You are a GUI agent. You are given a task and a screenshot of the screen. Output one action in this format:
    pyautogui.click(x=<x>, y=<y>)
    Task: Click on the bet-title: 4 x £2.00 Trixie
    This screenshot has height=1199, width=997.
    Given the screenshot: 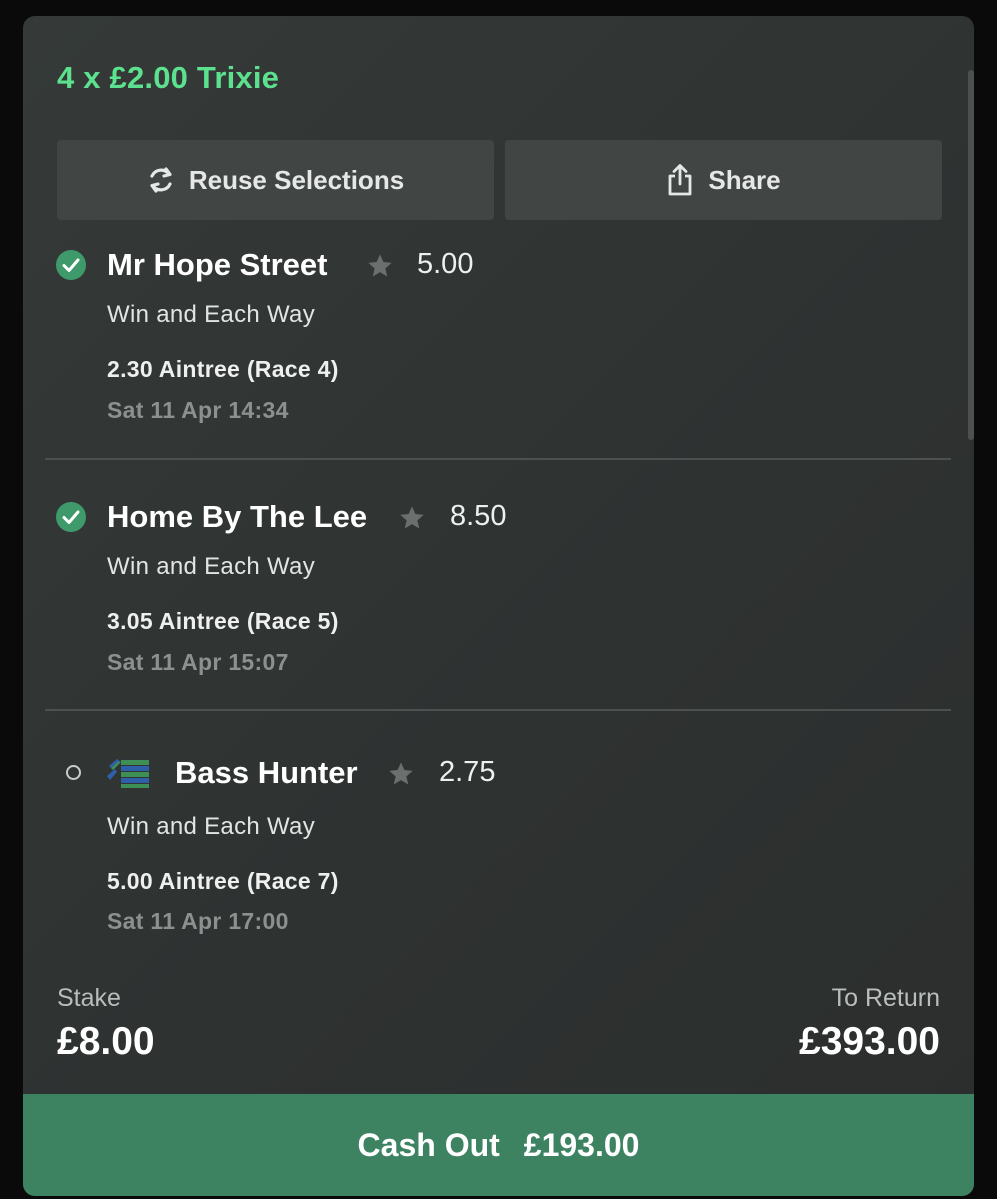 What is the action you would take?
    pyautogui.click(x=168, y=77)
    